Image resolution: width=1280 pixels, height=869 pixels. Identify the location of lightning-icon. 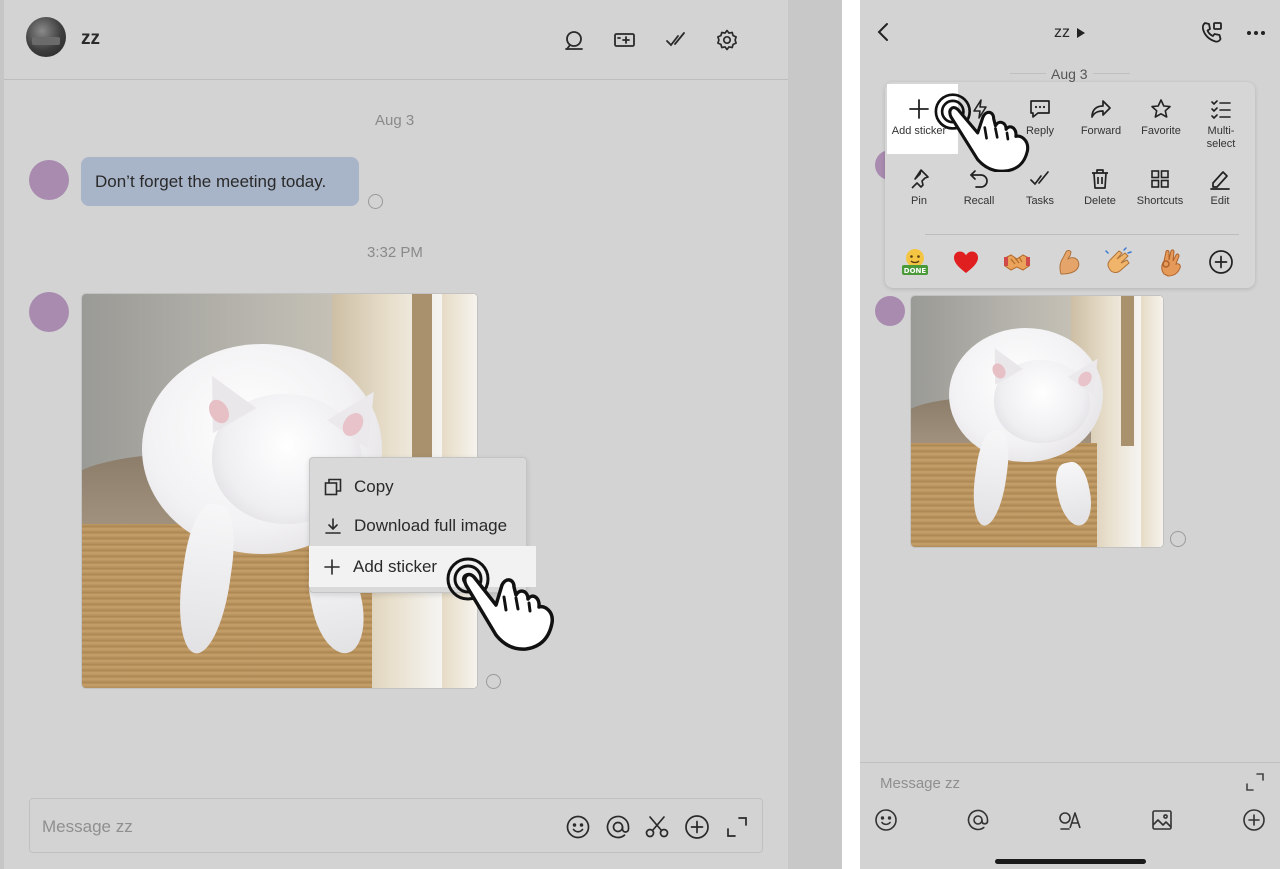
(980, 109).